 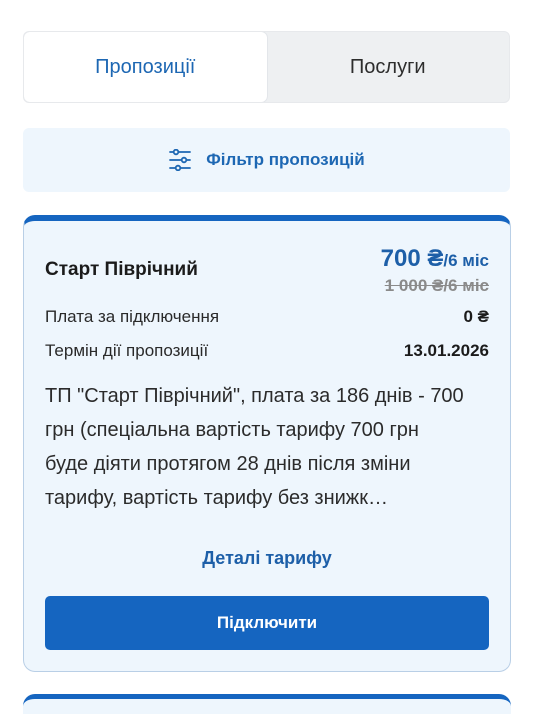 I want to click on tab-services: Послуги, so click(x=388, y=67).